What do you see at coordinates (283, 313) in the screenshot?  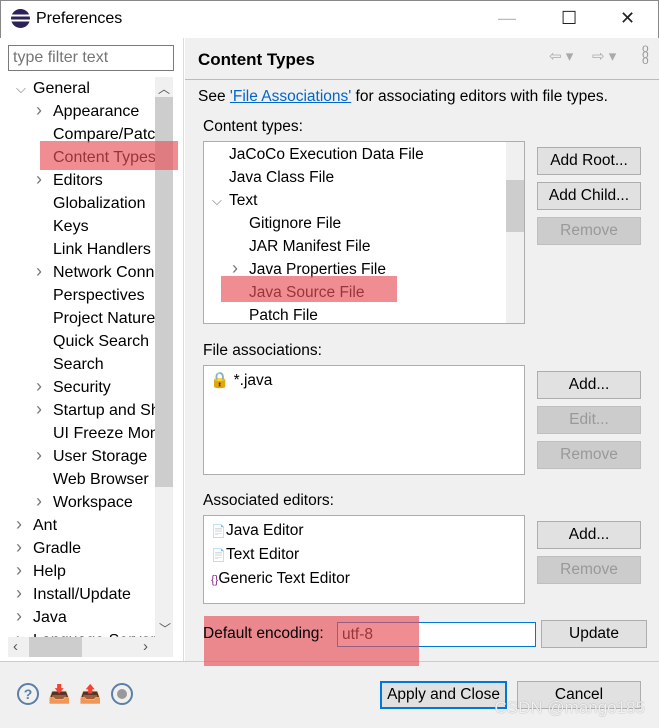 I see `content-type-item: Patch File` at bounding box center [283, 313].